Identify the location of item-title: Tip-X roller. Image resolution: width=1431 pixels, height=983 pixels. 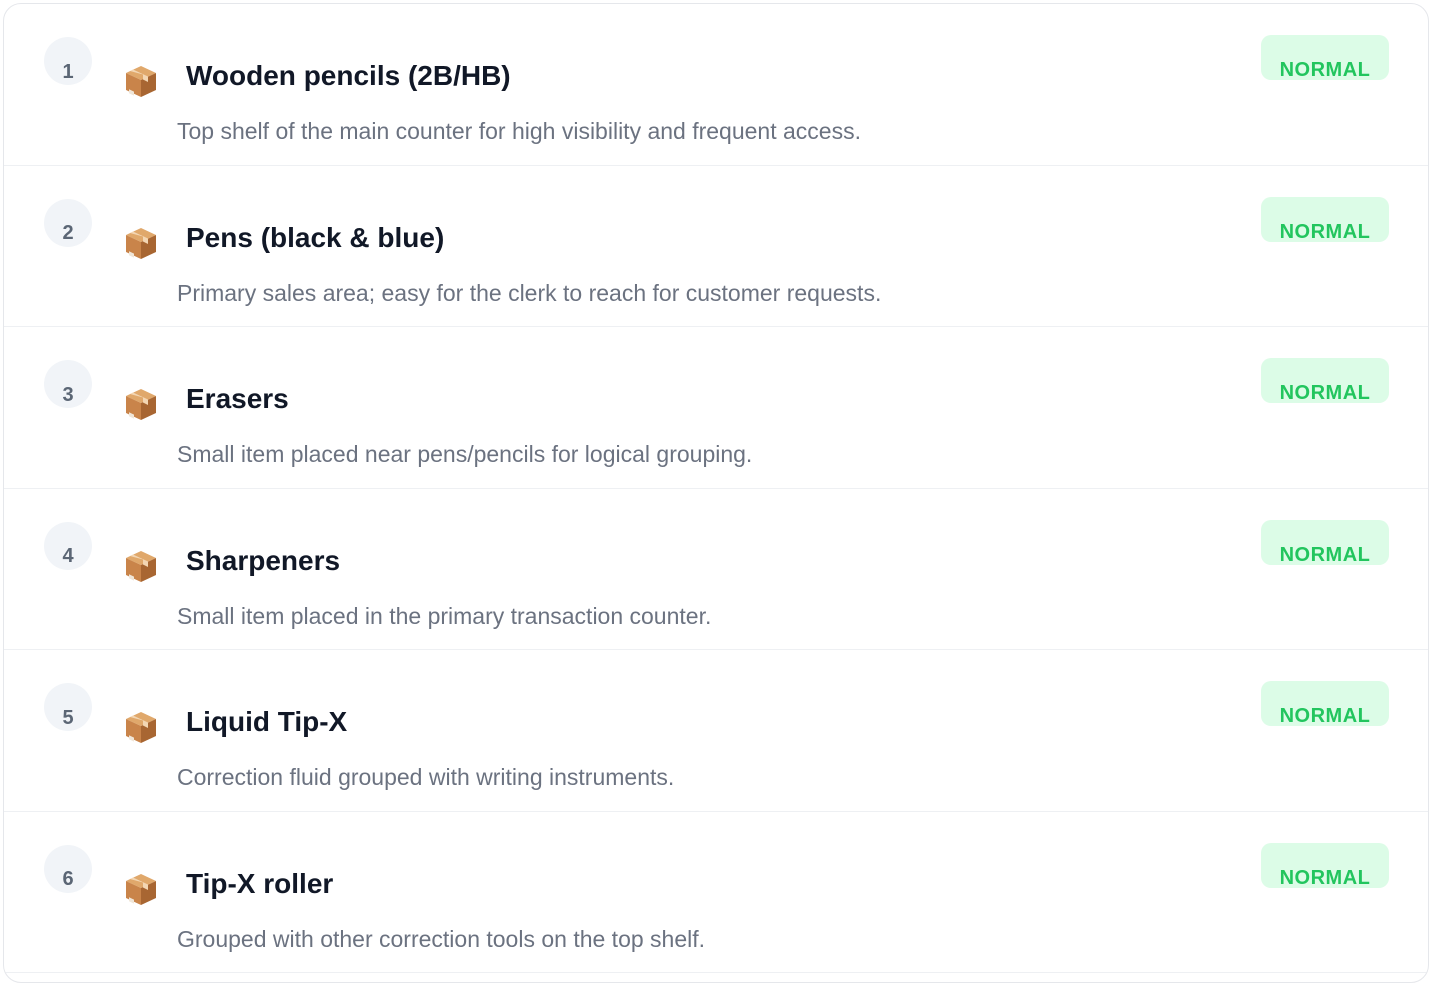
(260, 883).